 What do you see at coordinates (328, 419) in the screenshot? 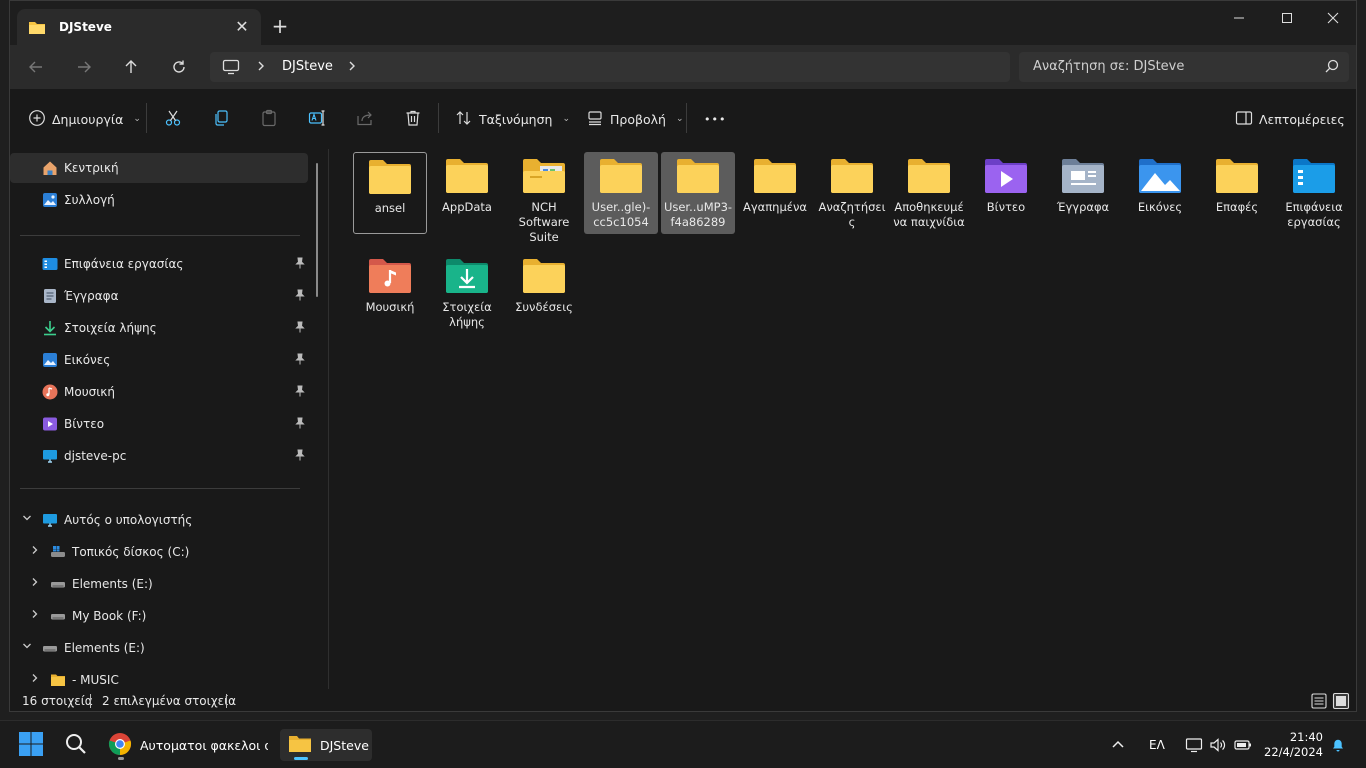
I see `pane-divider` at bounding box center [328, 419].